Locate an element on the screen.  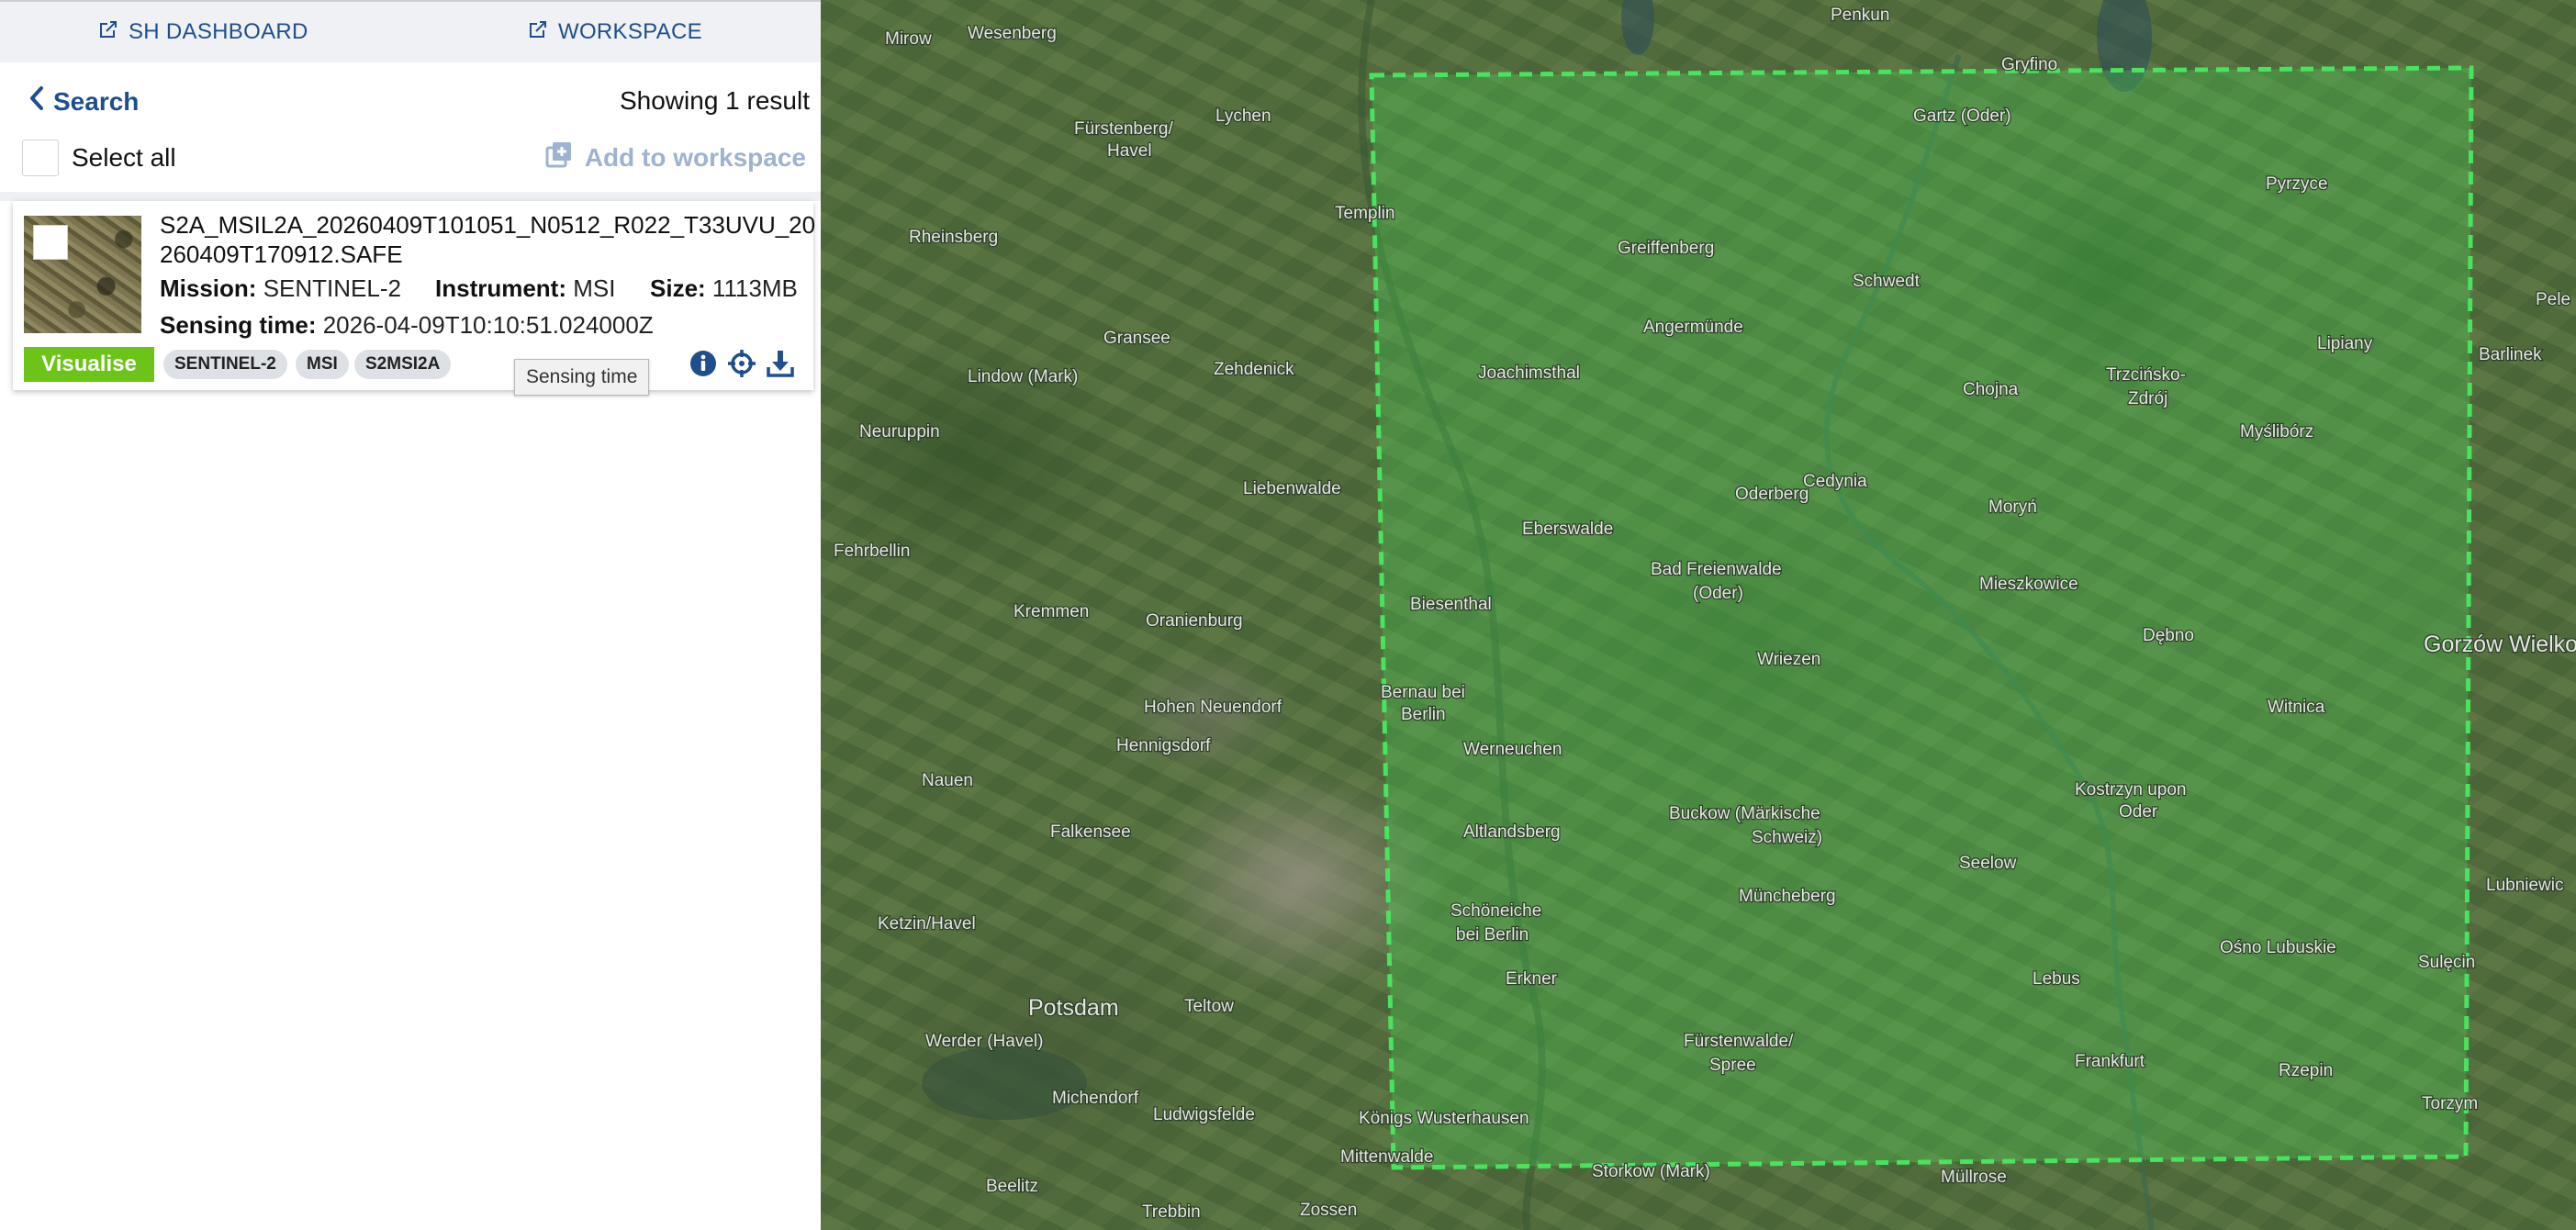
instrument-value: MSI is located at coordinates (594, 288).